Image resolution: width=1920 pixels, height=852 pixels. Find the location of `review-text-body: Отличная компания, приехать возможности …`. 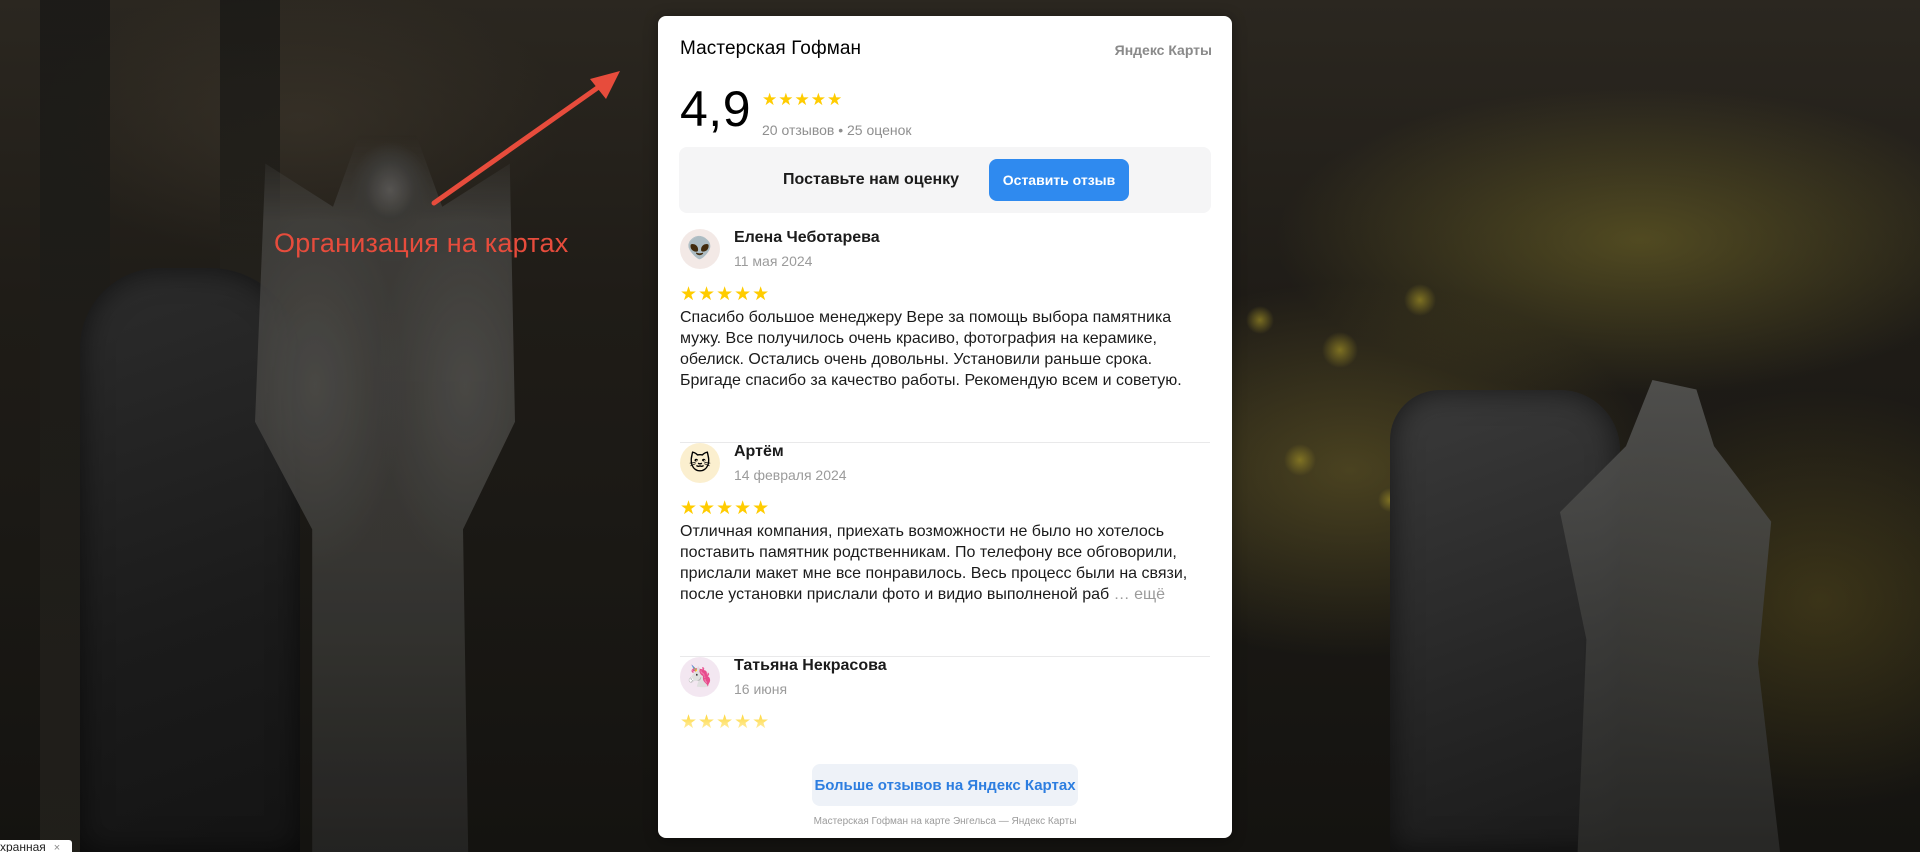

review-text-body: Отличная компания, приехать возможности … is located at coordinates (934, 563).